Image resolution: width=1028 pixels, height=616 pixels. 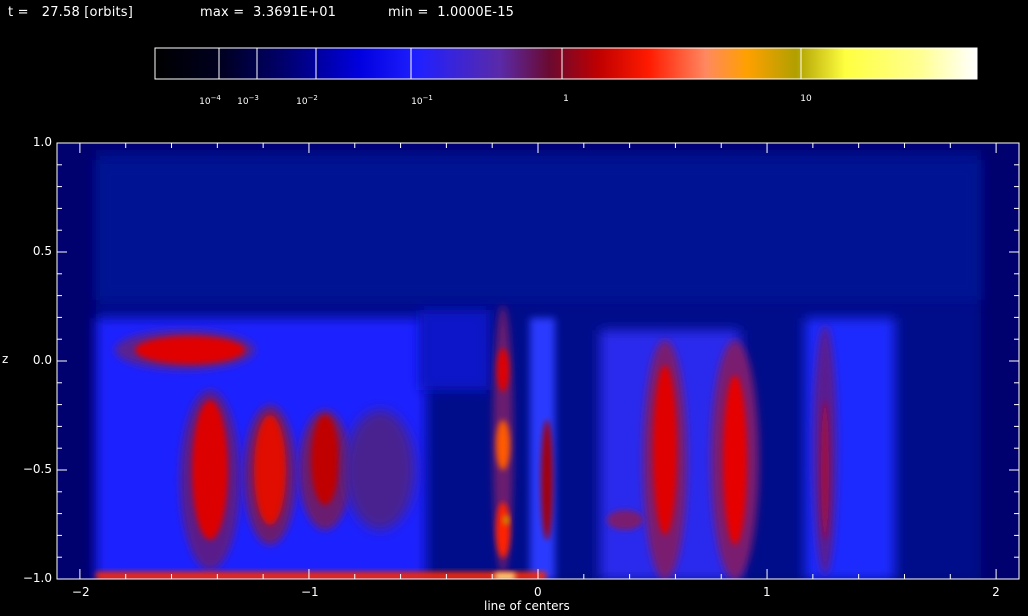 What do you see at coordinates (42, 251) in the screenshot?
I see `y-tick-label: 0.5` at bounding box center [42, 251].